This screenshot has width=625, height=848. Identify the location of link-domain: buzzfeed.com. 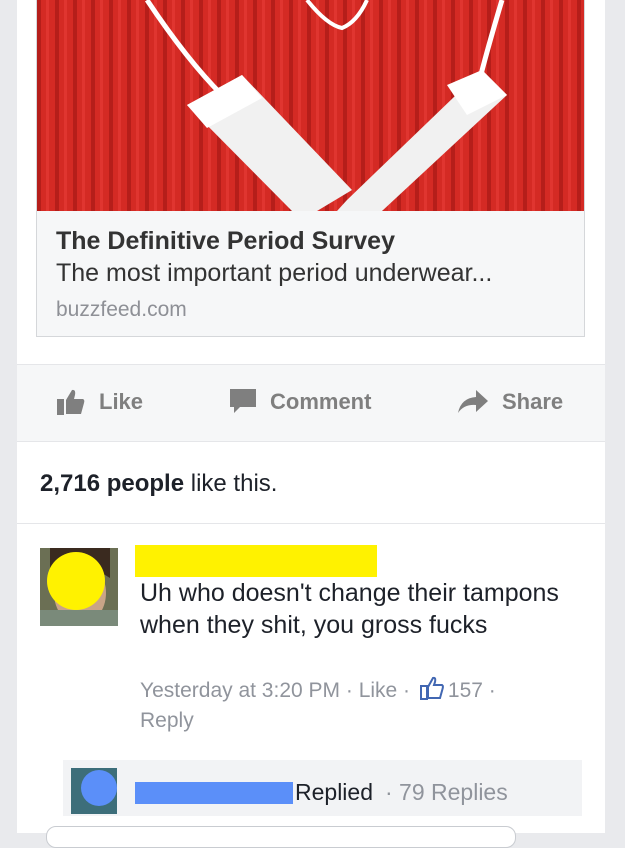
(121, 309).